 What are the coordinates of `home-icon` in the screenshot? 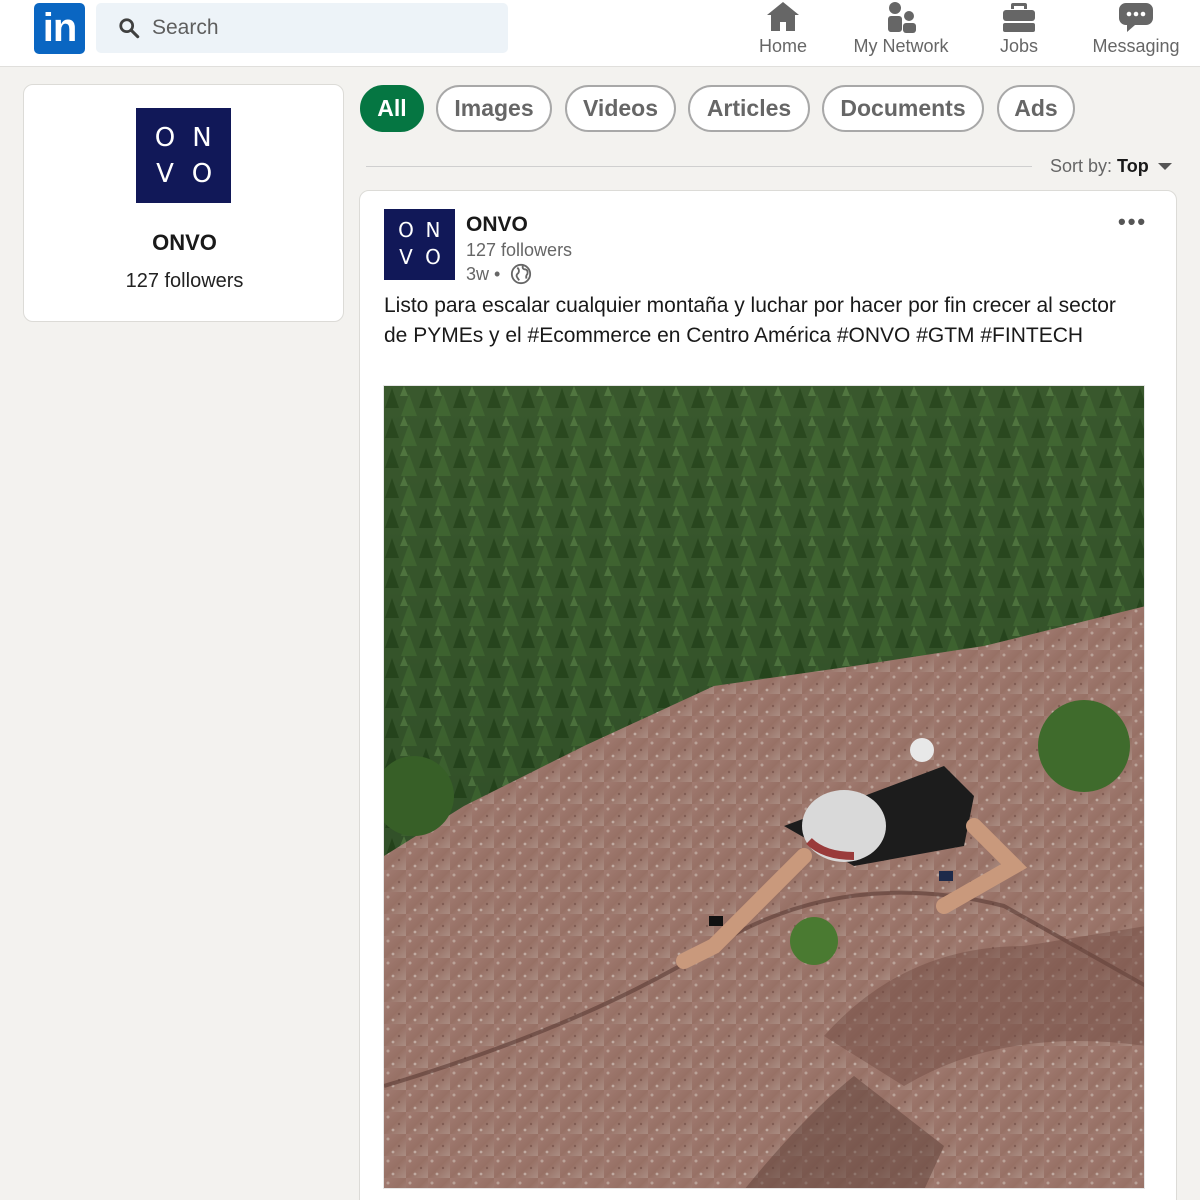 It's located at (783, 16).